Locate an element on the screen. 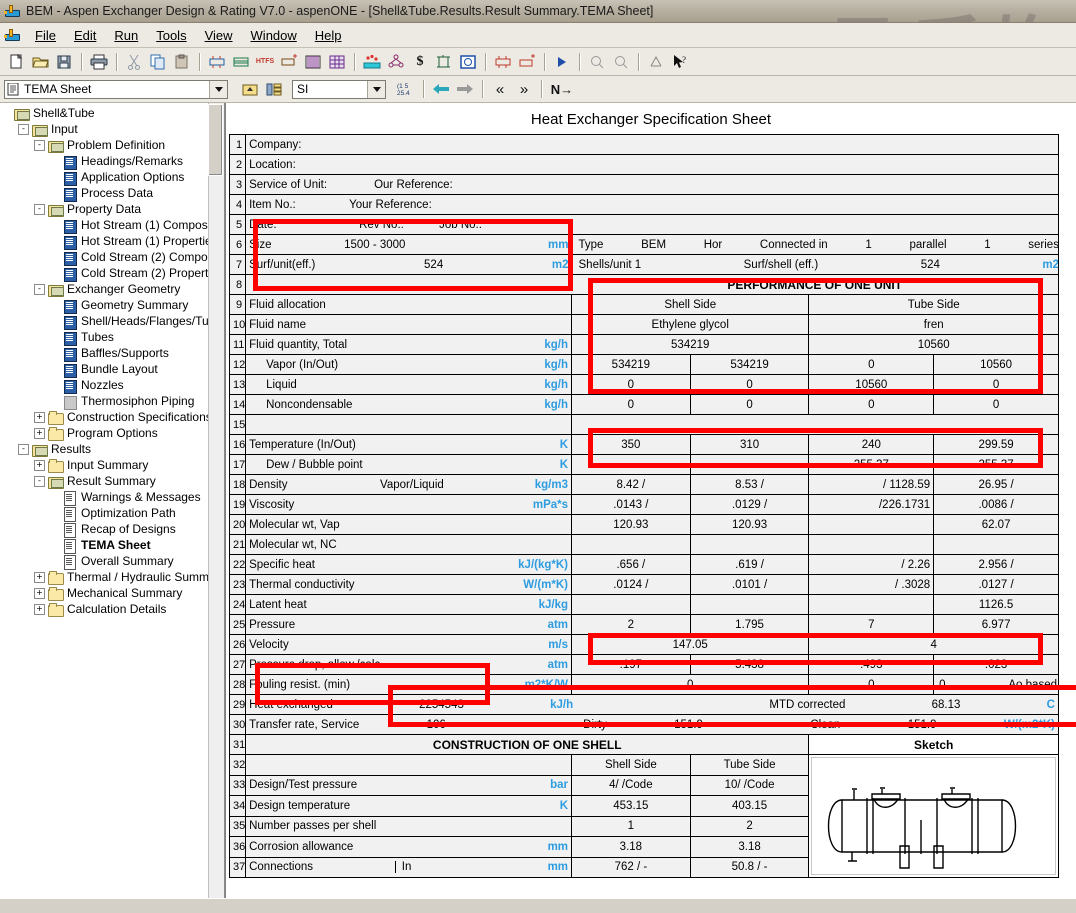  new-document-icon is located at coordinates (16, 61).